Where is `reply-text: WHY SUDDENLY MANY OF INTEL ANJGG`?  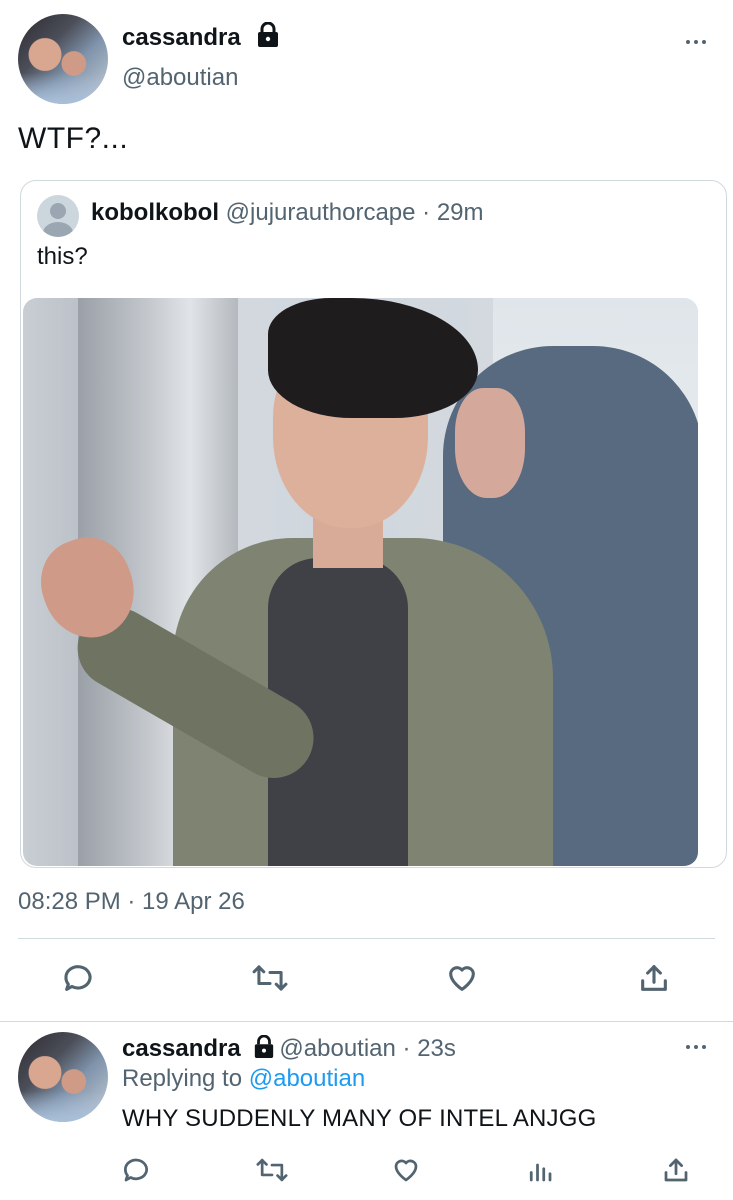 reply-text: WHY SUDDENLY MANY OF INTEL ANJGG is located at coordinates (359, 1118).